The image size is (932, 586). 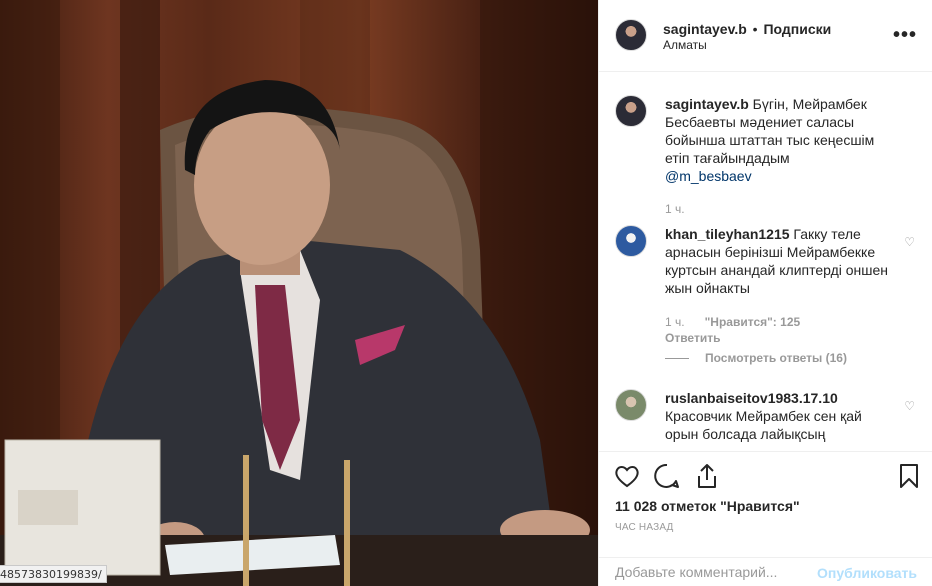 I want to click on post-time: ЧАС НАЗАД, so click(x=644, y=527).